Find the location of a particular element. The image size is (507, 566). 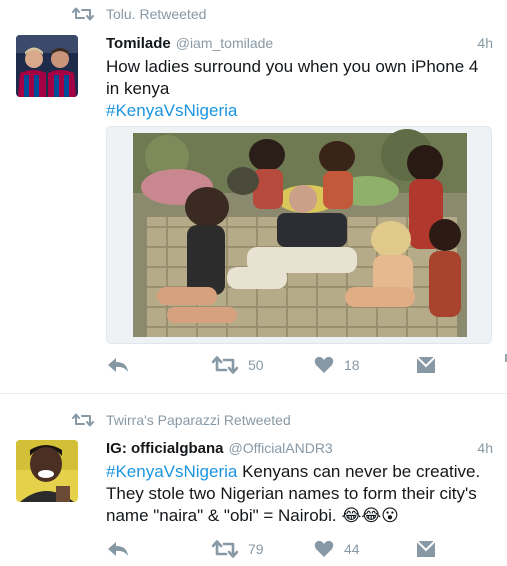

retweet-button: 79 is located at coordinates (238, 549).